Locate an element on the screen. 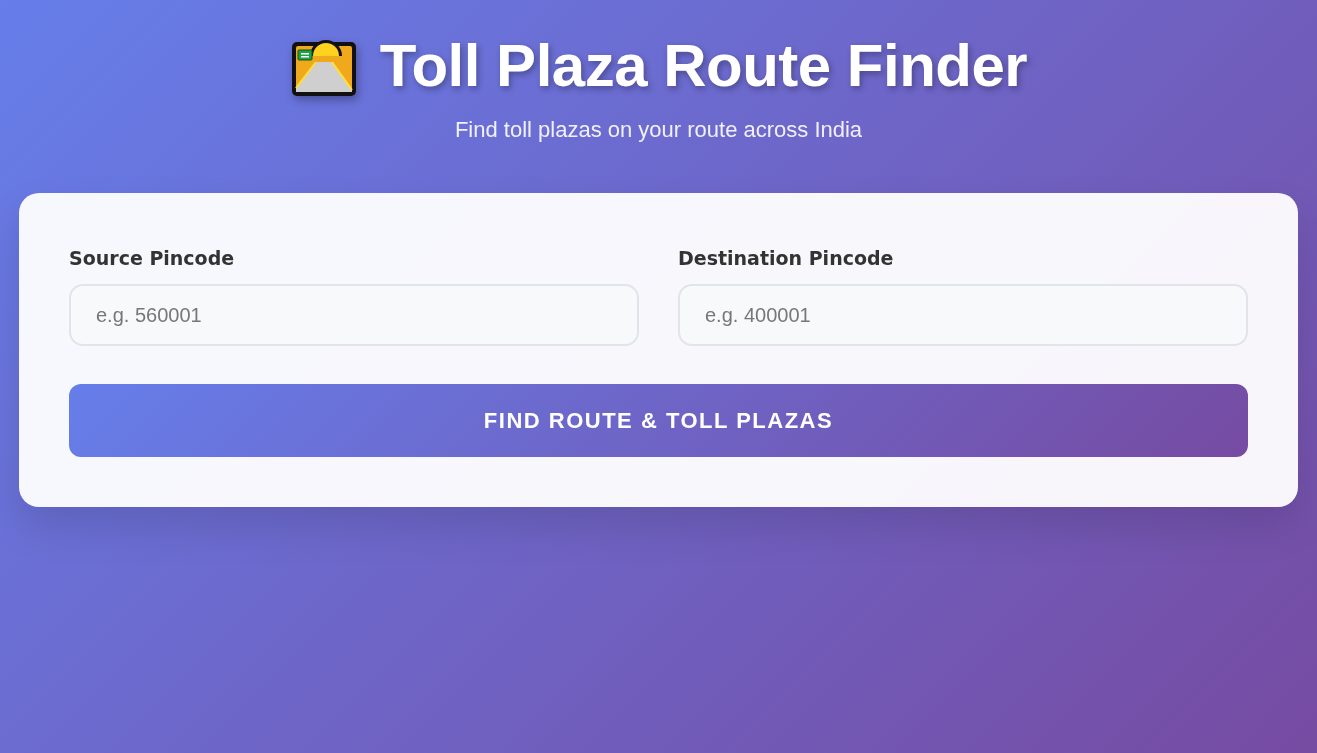 This screenshot has width=1317, height=753. page-title: Toll Plaza Route Finder is located at coordinates (703, 66).